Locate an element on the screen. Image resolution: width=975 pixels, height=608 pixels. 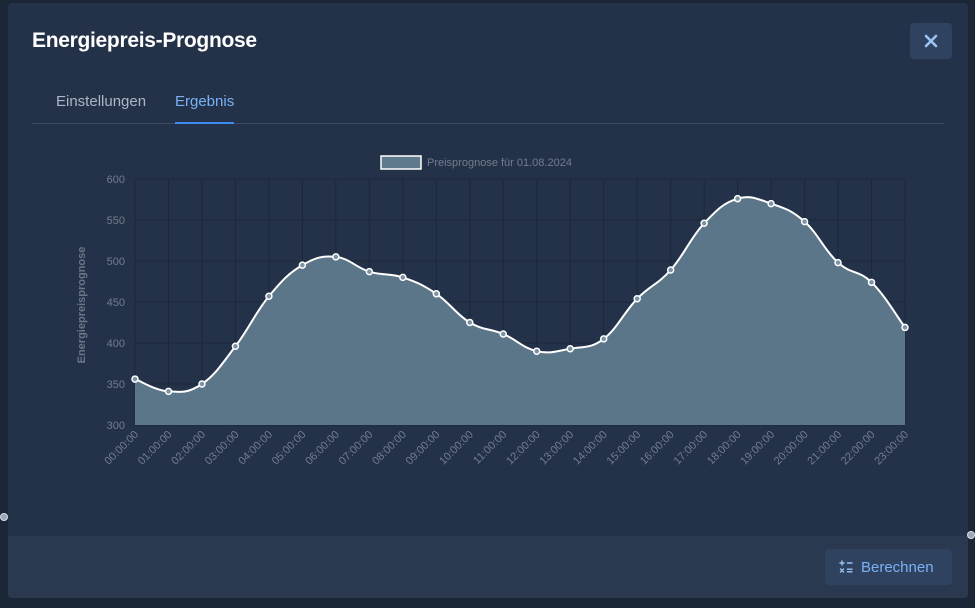
calculate-button: Berechnen is located at coordinates (888, 567).